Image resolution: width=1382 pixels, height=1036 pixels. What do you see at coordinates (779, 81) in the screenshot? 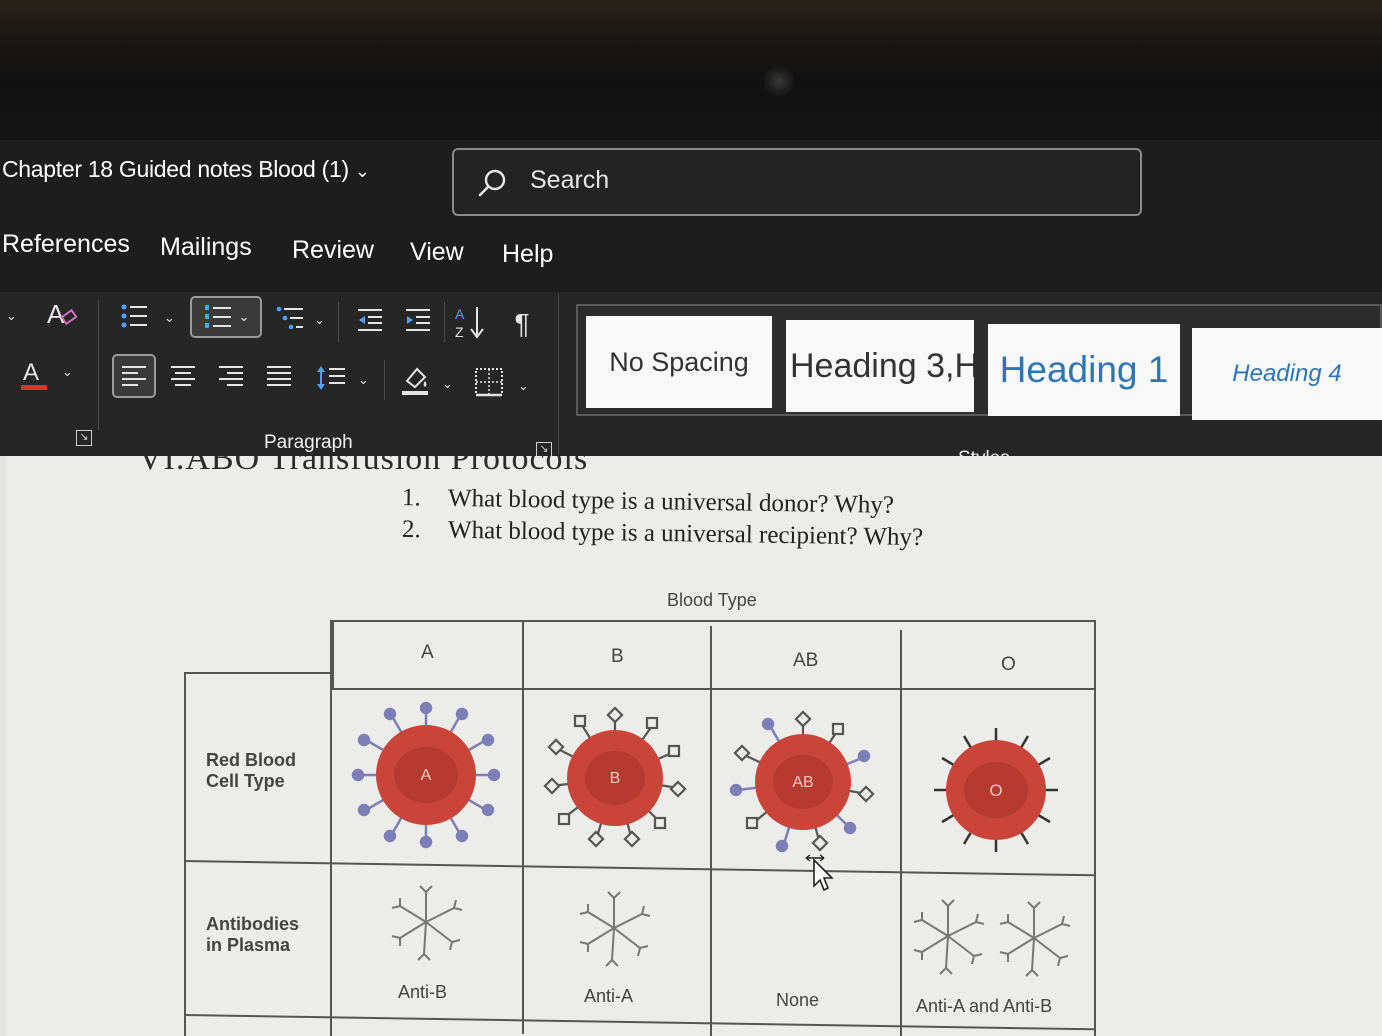
I see `webcam` at bounding box center [779, 81].